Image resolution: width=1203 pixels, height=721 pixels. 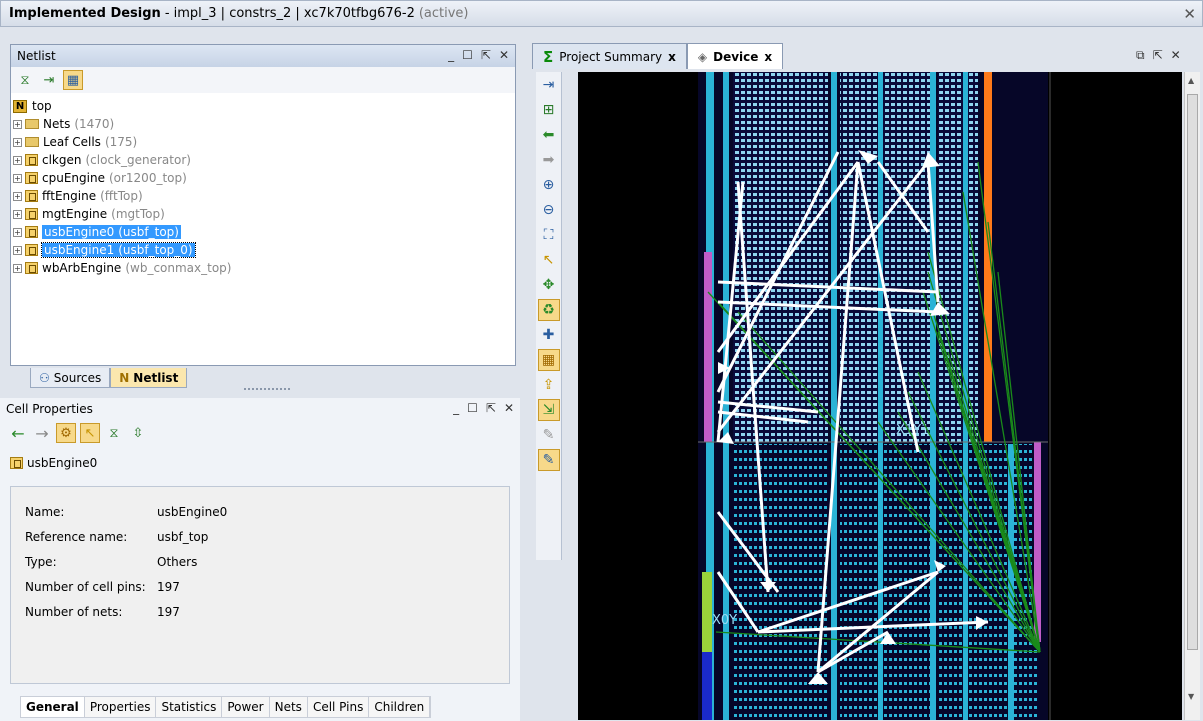 What do you see at coordinates (548, 310) in the screenshot?
I see `auto-place-icon: ♻` at bounding box center [548, 310].